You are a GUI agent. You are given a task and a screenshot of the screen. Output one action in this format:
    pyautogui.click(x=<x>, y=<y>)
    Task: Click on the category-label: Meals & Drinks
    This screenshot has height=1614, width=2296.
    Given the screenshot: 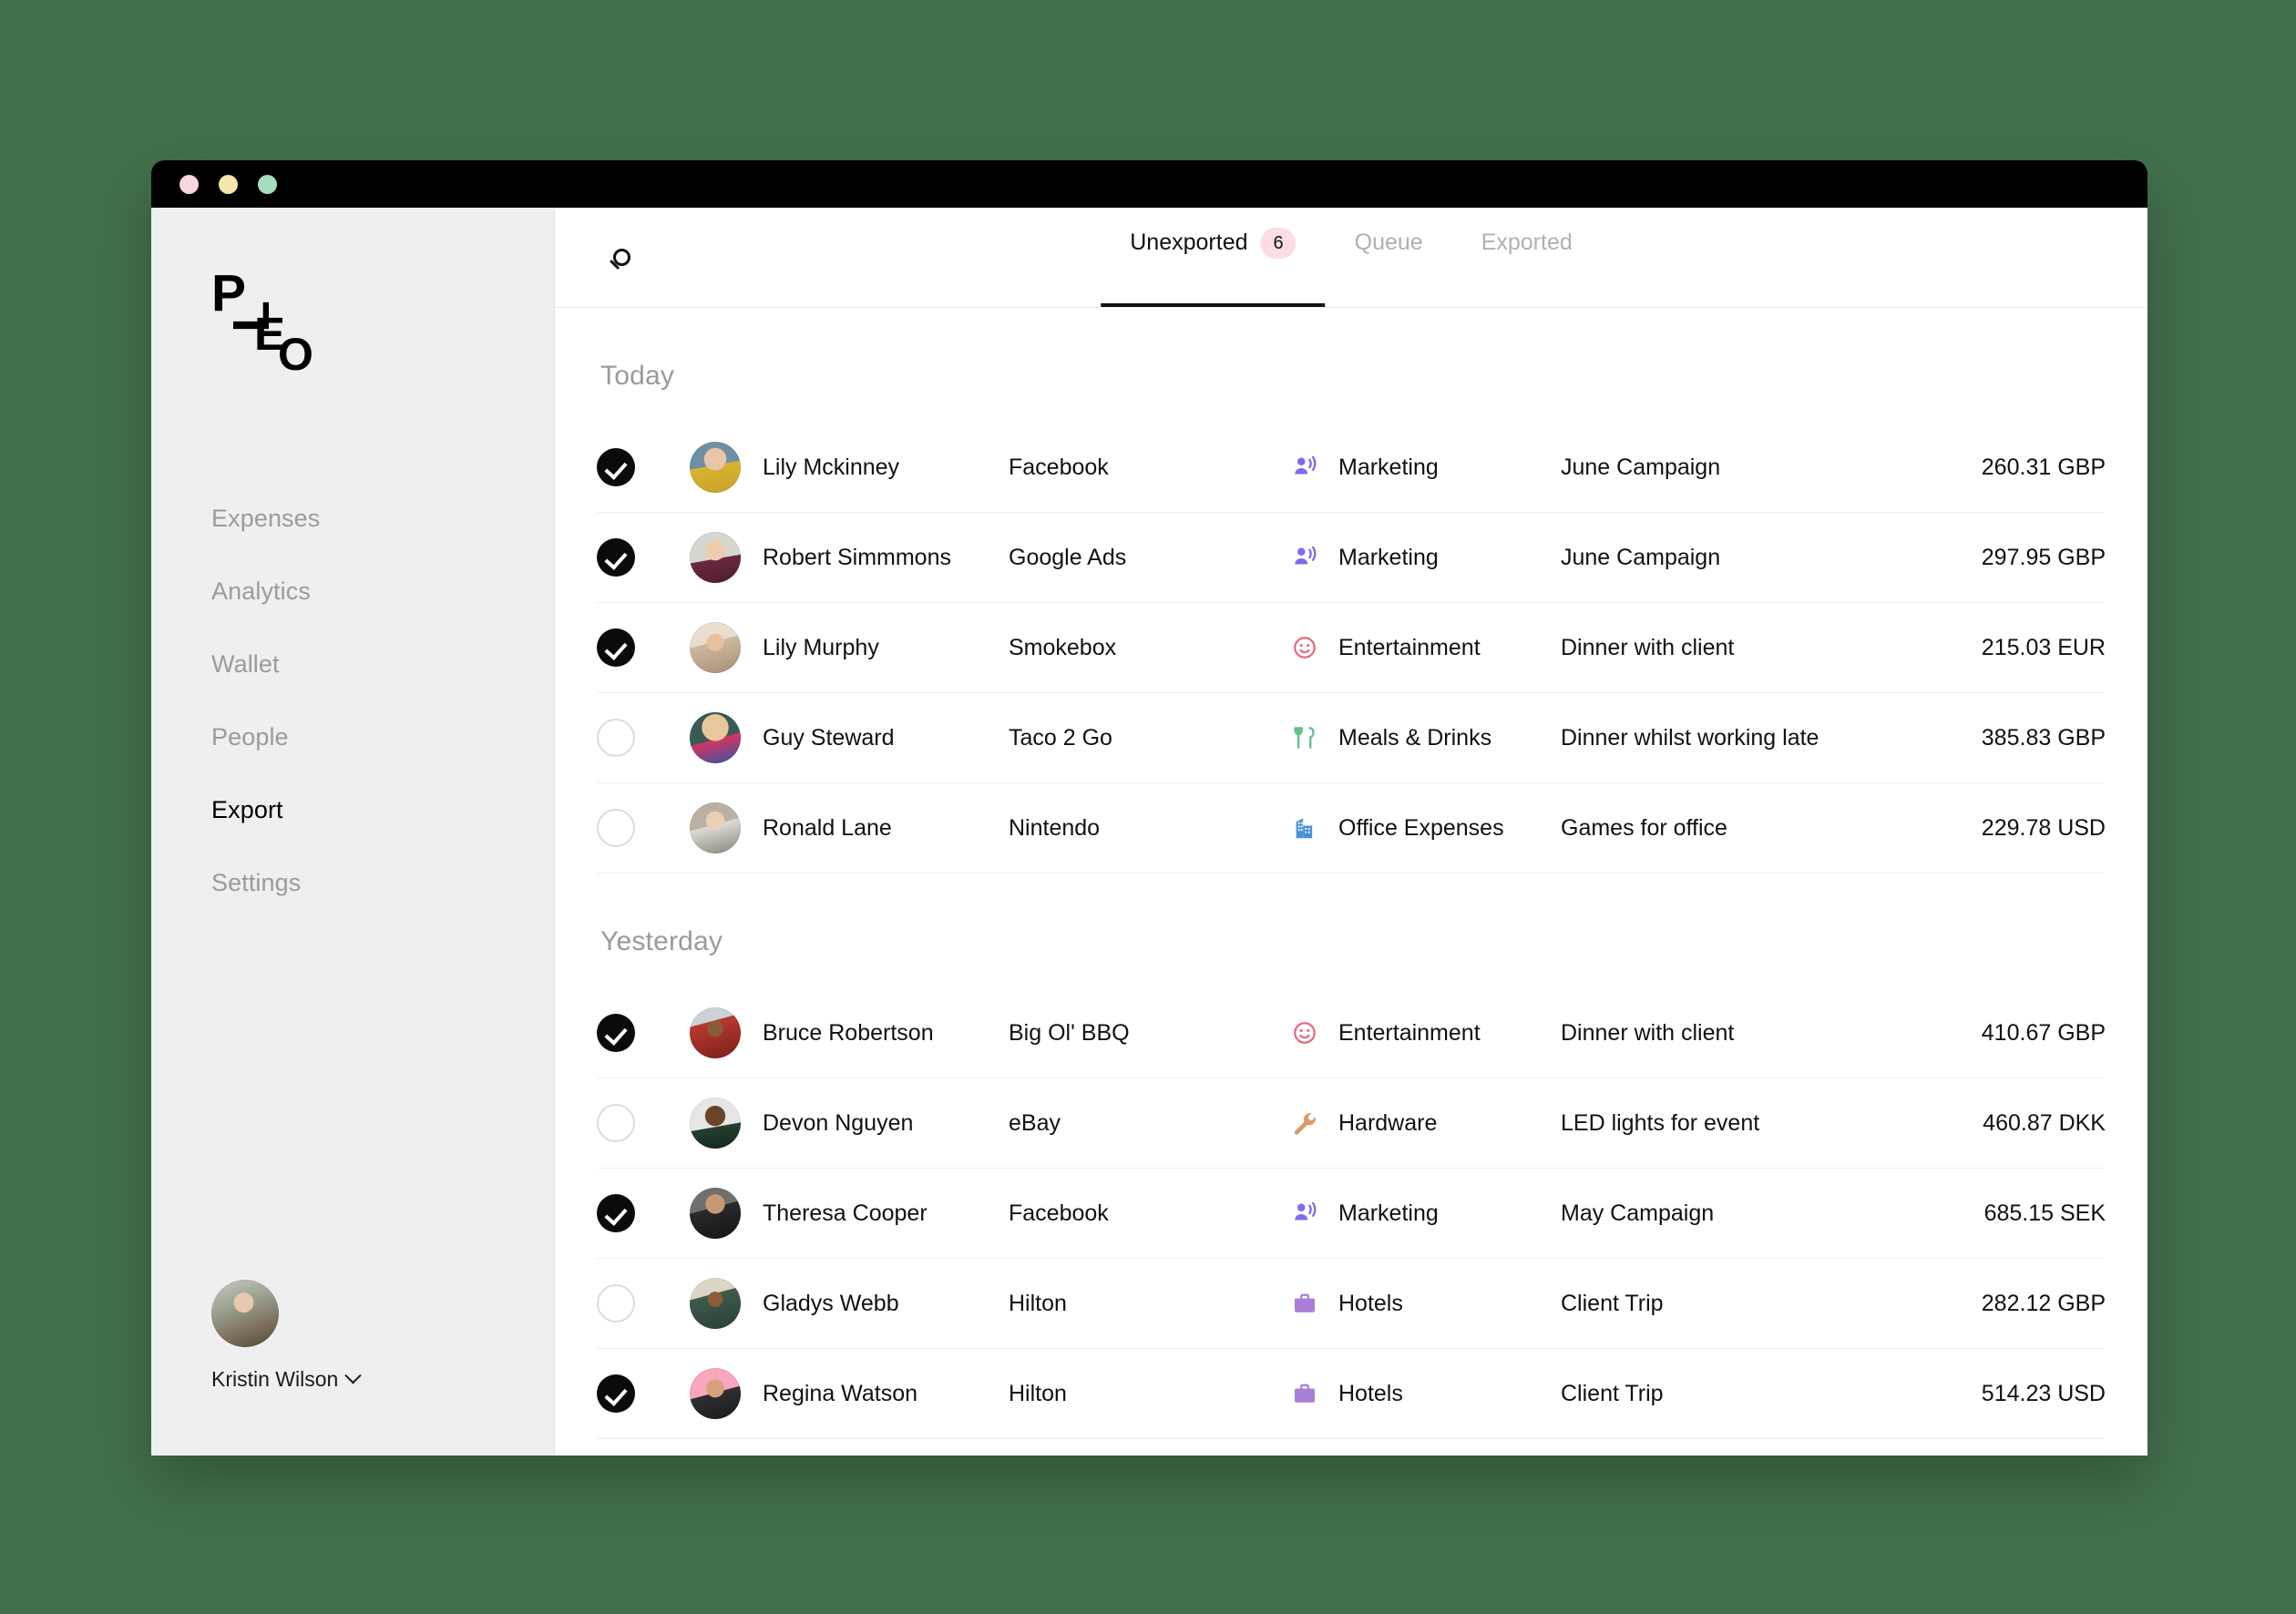 What is the action you would take?
    pyautogui.click(x=1415, y=737)
    